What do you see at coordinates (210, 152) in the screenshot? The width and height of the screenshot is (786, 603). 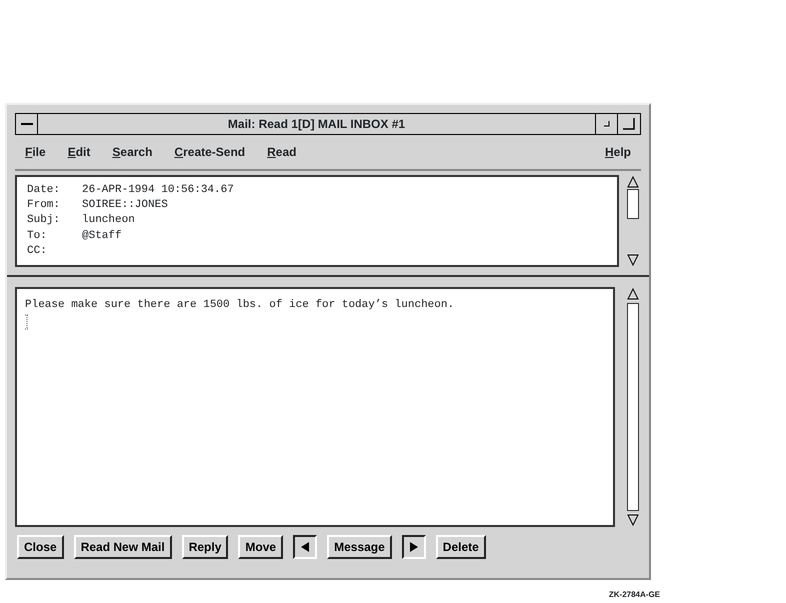 I see `menu-item: Create-Send` at bounding box center [210, 152].